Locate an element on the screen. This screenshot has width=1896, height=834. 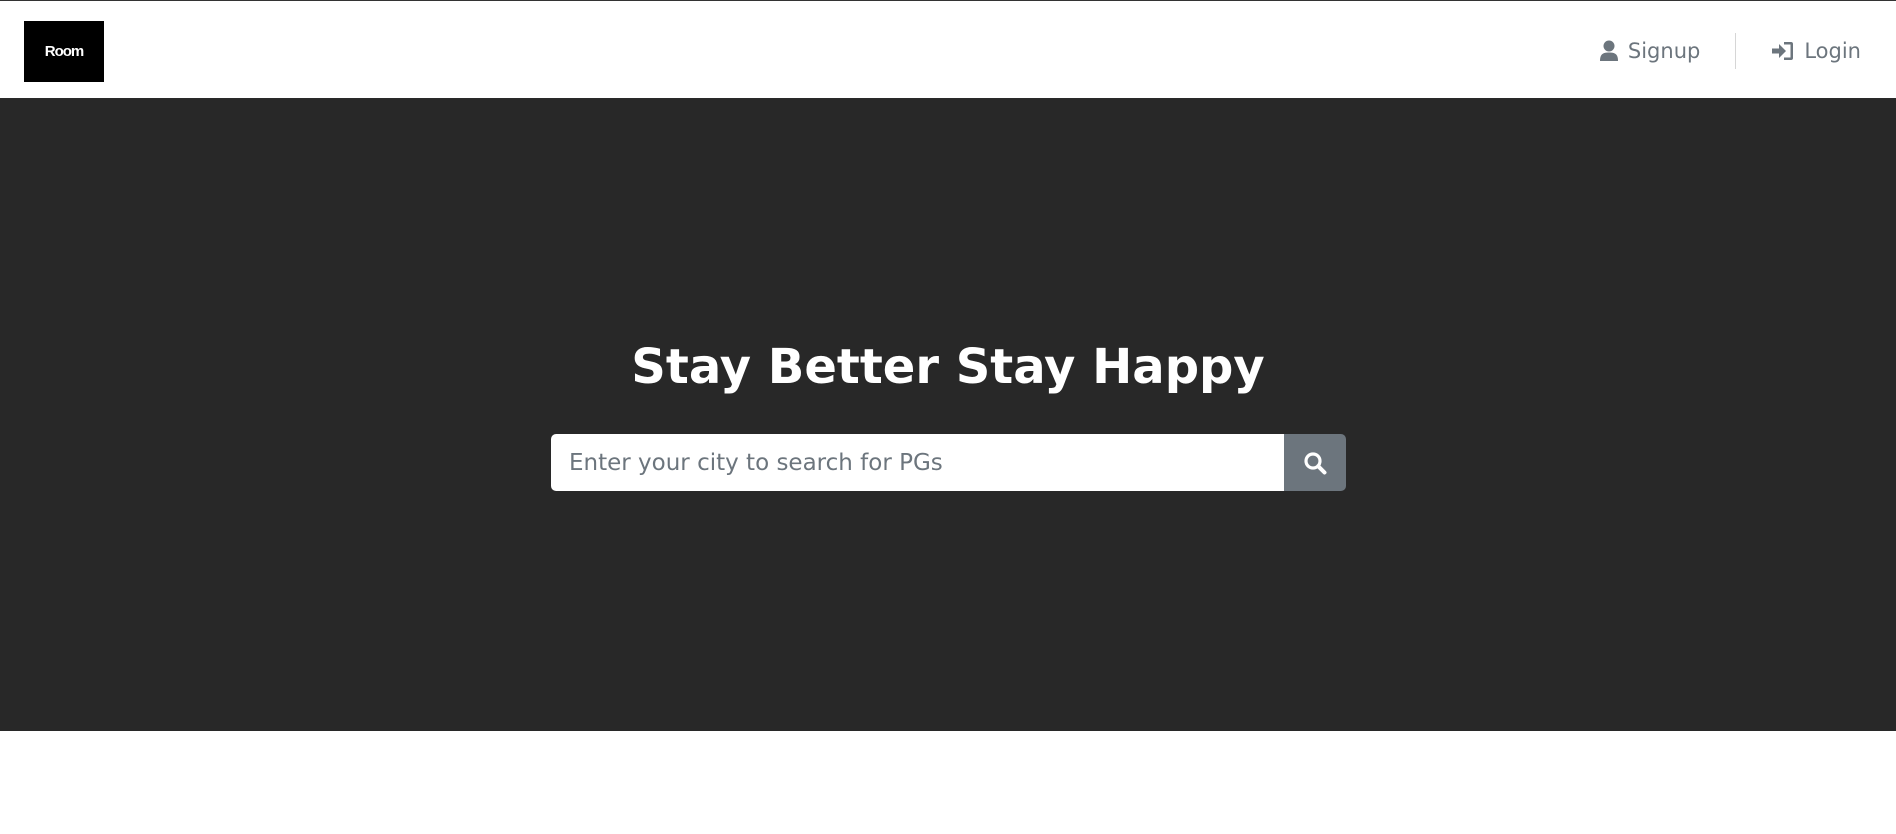
city-search-input is located at coordinates (917, 462).